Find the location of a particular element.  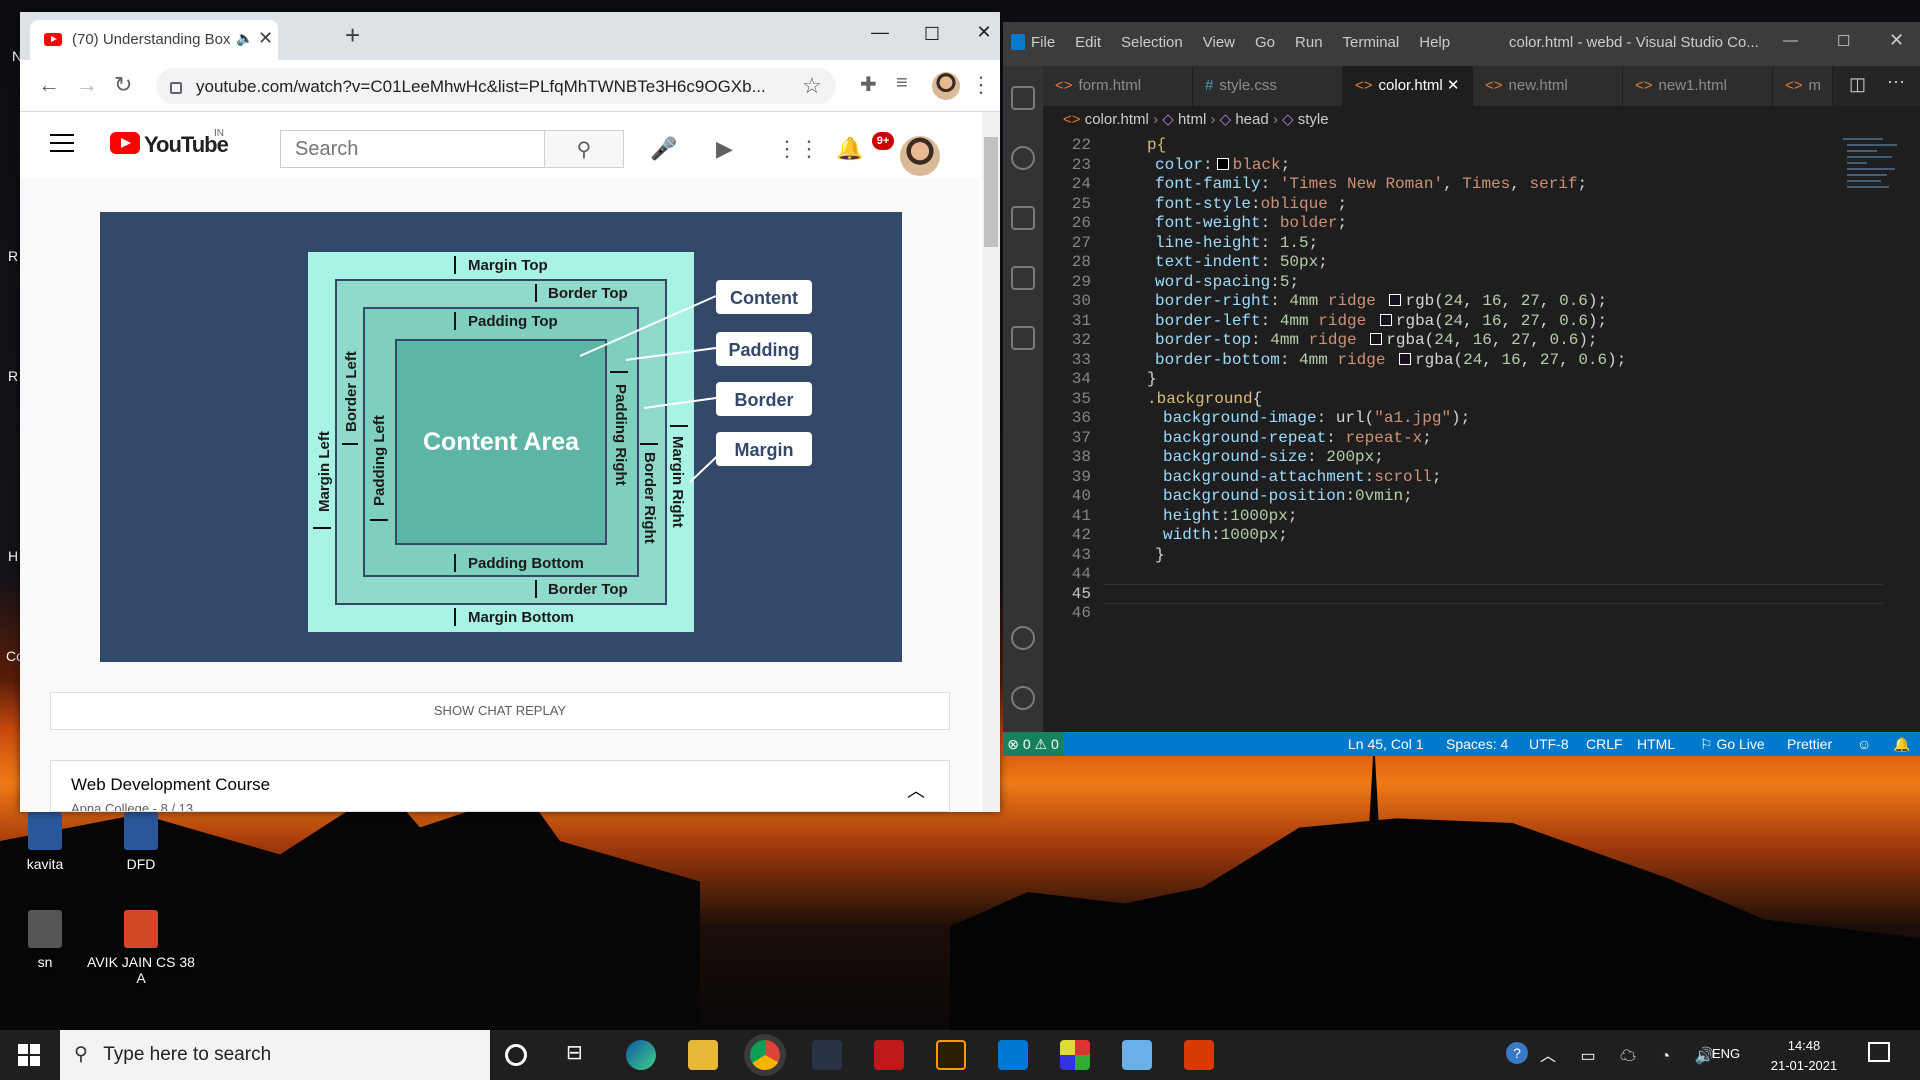

minimap is located at coordinates (1876, 184).